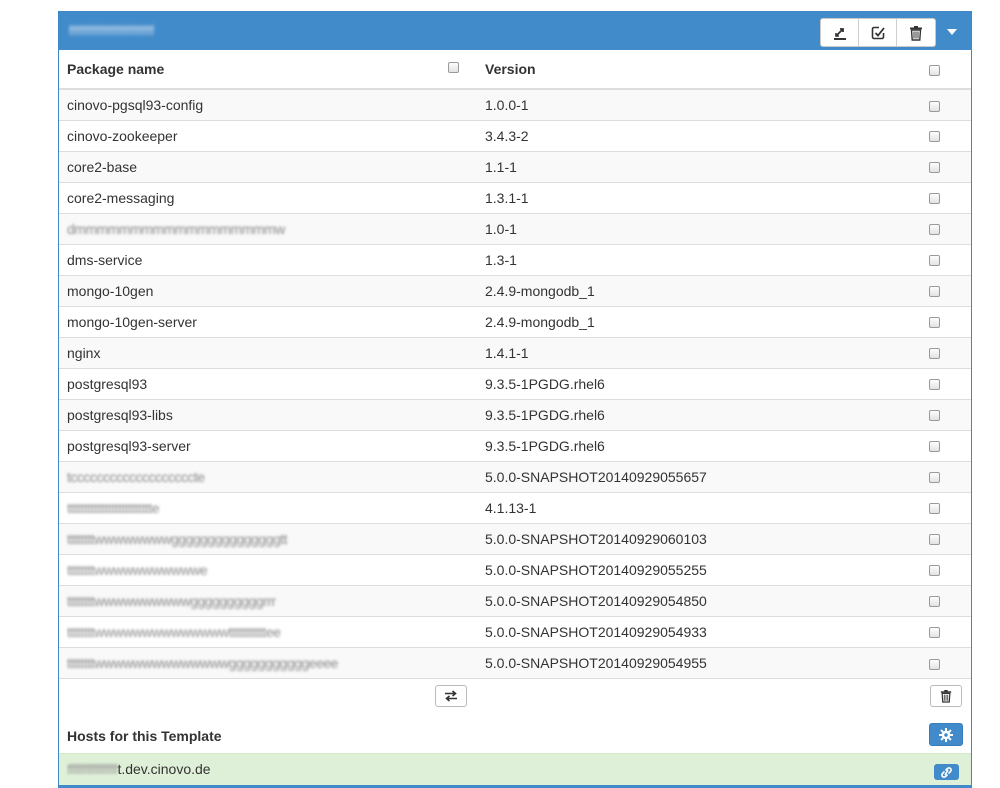 The width and height of the screenshot is (1000, 788). Describe the element at coordinates (453, 67) in the screenshot. I see `select-all-packages-checkbox` at that location.